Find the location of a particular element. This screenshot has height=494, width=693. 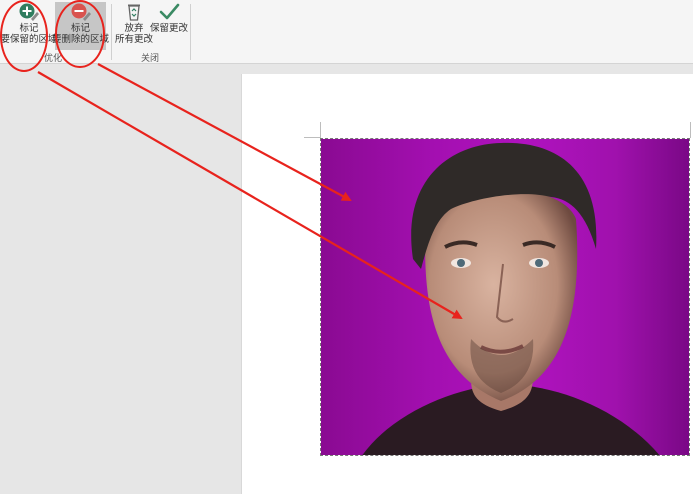

keep-changes-button: 保留更改 is located at coordinates (169, 26).